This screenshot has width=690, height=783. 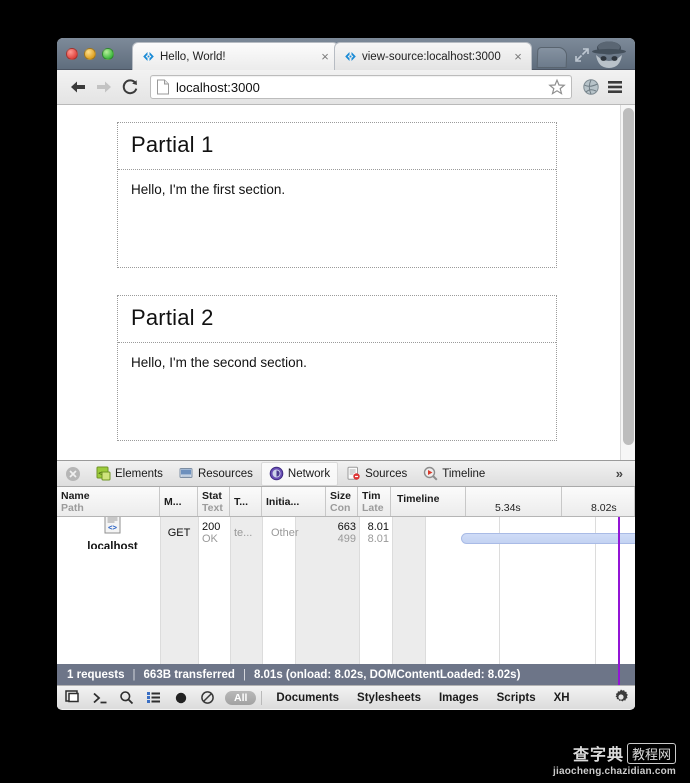 I want to click on browser-tab-1: Hello, World! ×, so click(x=235, y=56).